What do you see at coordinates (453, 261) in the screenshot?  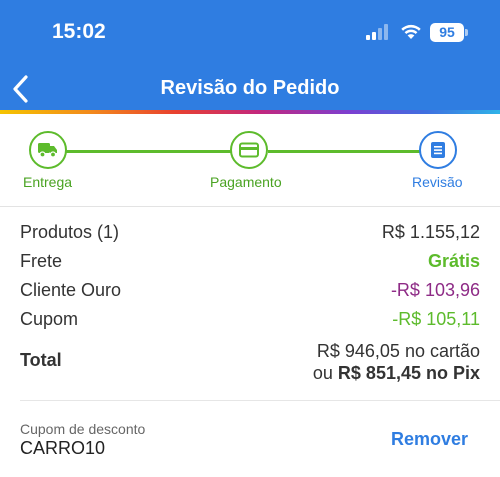 I see `summary-value: Grátis` at bounding box center [453, 261].